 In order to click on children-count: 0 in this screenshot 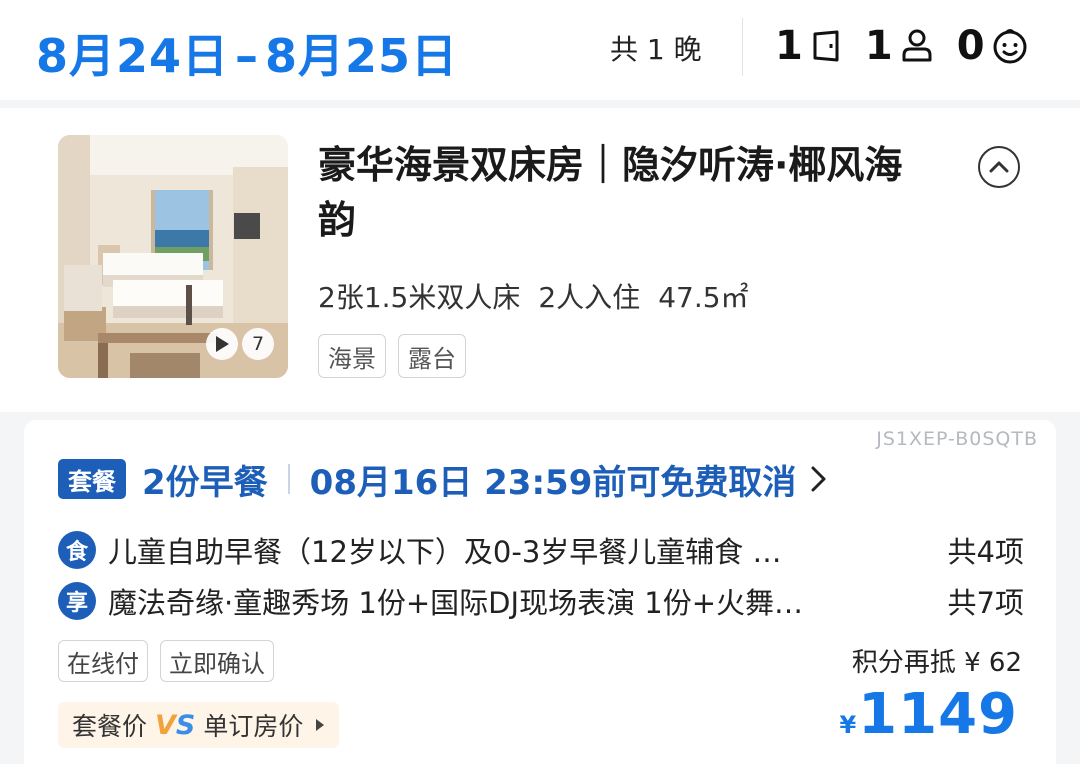, I will do `click(970, 46)`.